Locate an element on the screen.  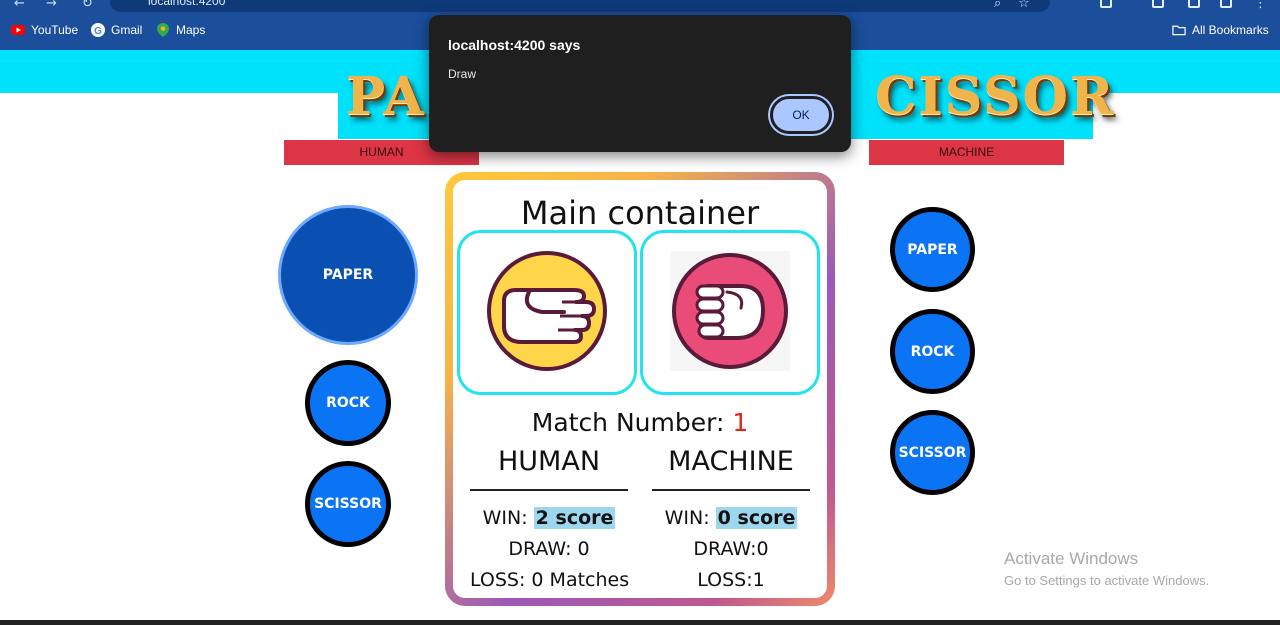
human-stats-heading: HUMAN is located at coordinates (549, 468).